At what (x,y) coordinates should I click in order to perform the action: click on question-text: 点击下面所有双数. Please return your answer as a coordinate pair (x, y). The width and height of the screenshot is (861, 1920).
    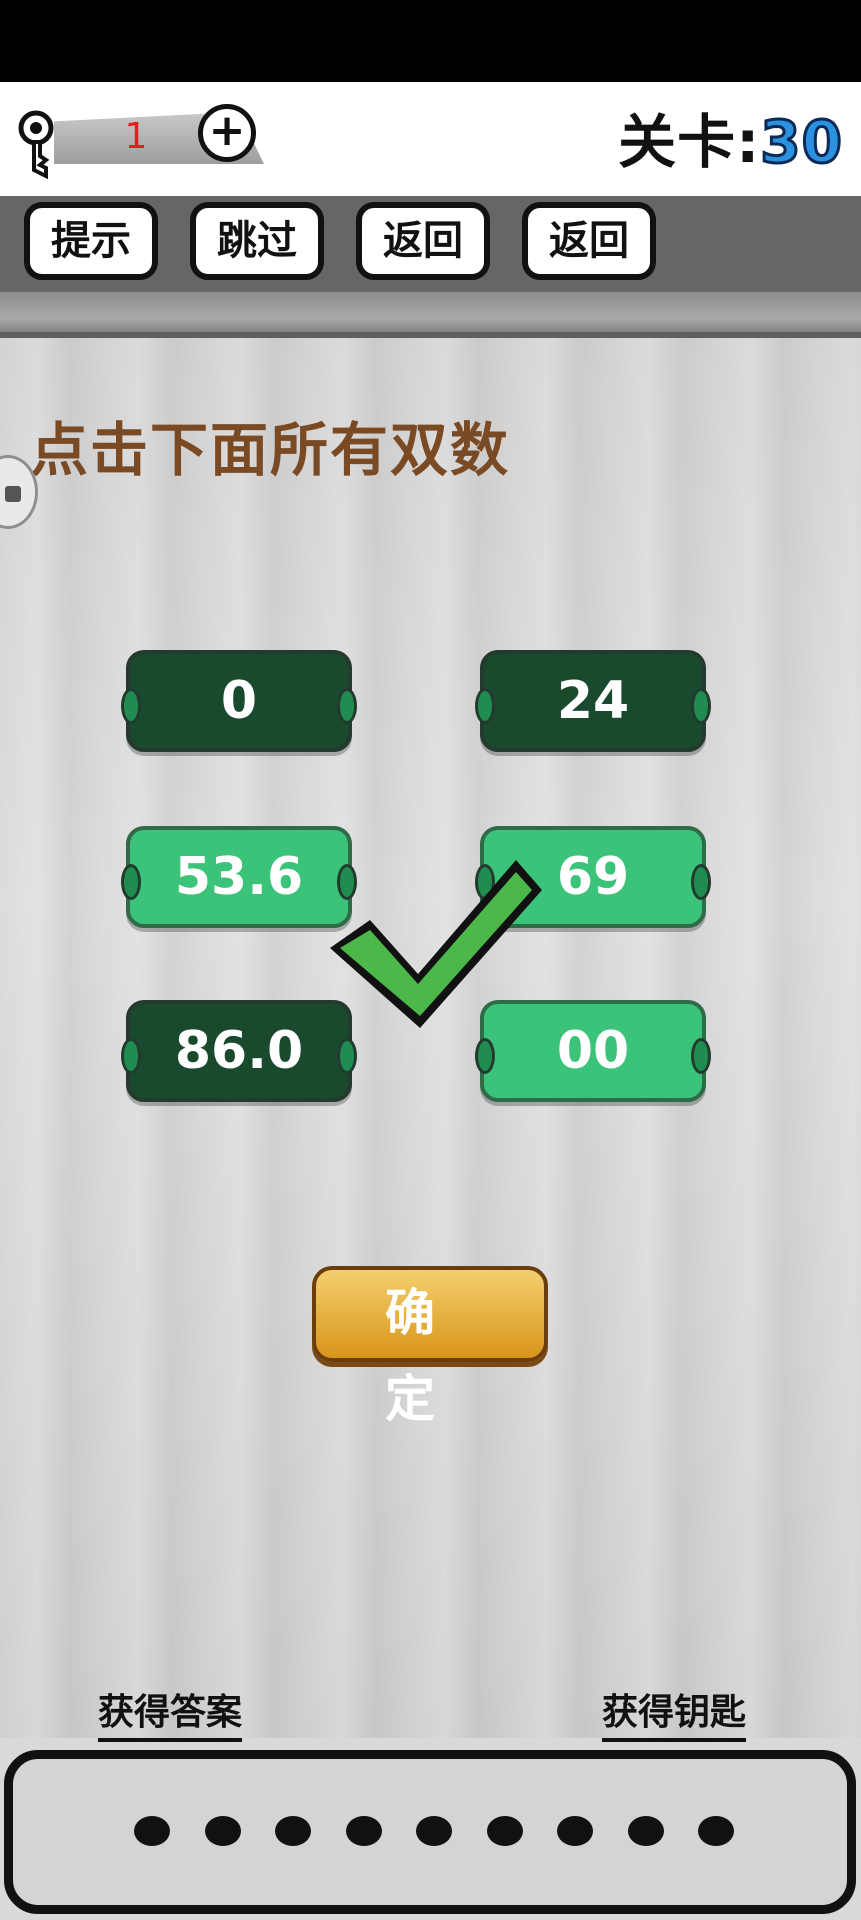
    Looking at the image, I should click on (270, 450).